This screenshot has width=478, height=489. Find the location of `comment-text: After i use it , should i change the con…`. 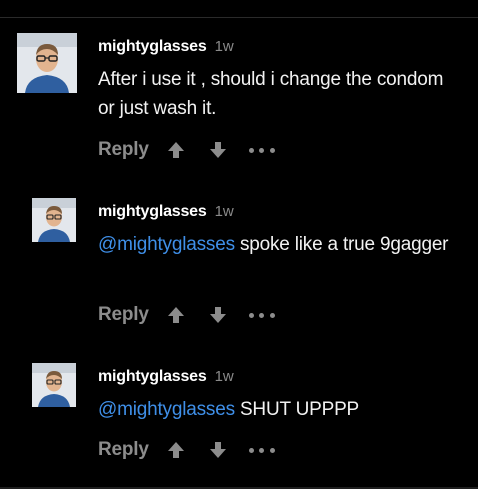

comment-text: After i use it , should i change the con… is located at coordinates (278, 94).